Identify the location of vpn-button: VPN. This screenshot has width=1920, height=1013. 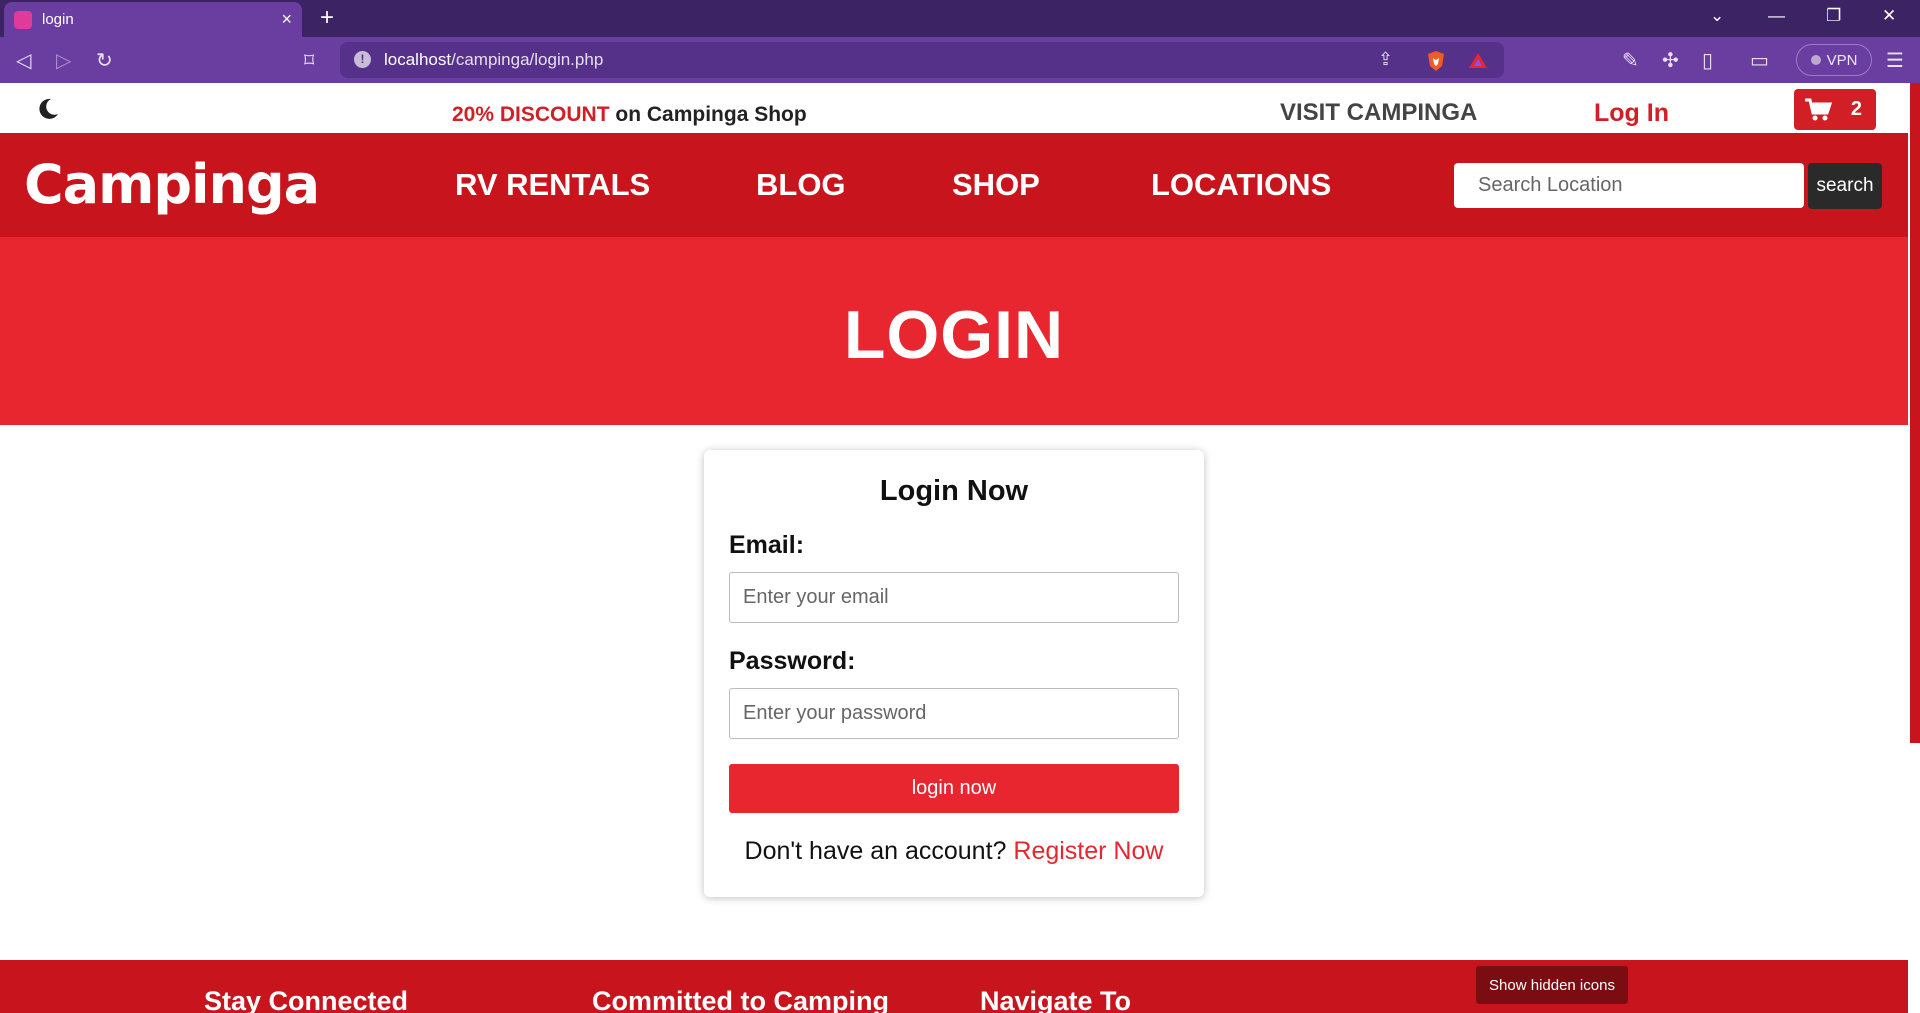
(1834, 60).